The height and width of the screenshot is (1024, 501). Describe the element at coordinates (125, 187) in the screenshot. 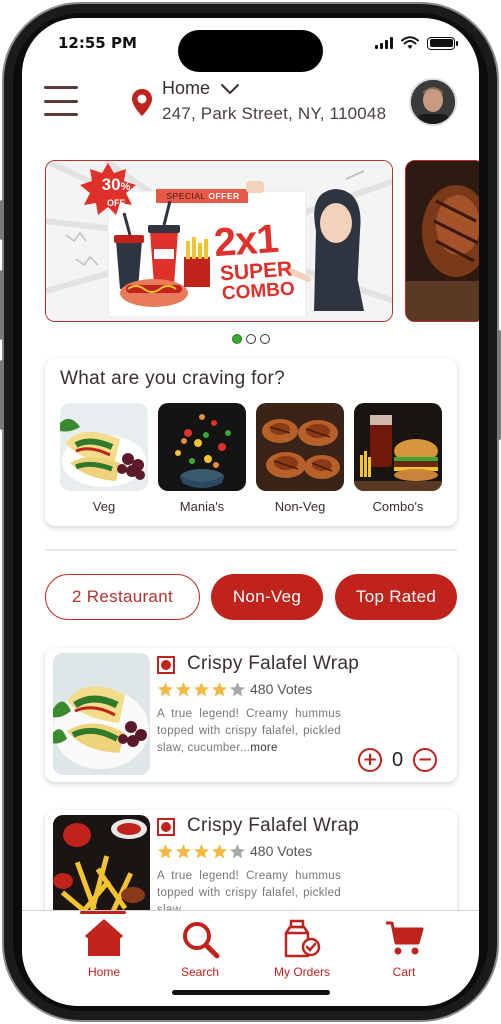

I see `discount-percent: %` at that location.